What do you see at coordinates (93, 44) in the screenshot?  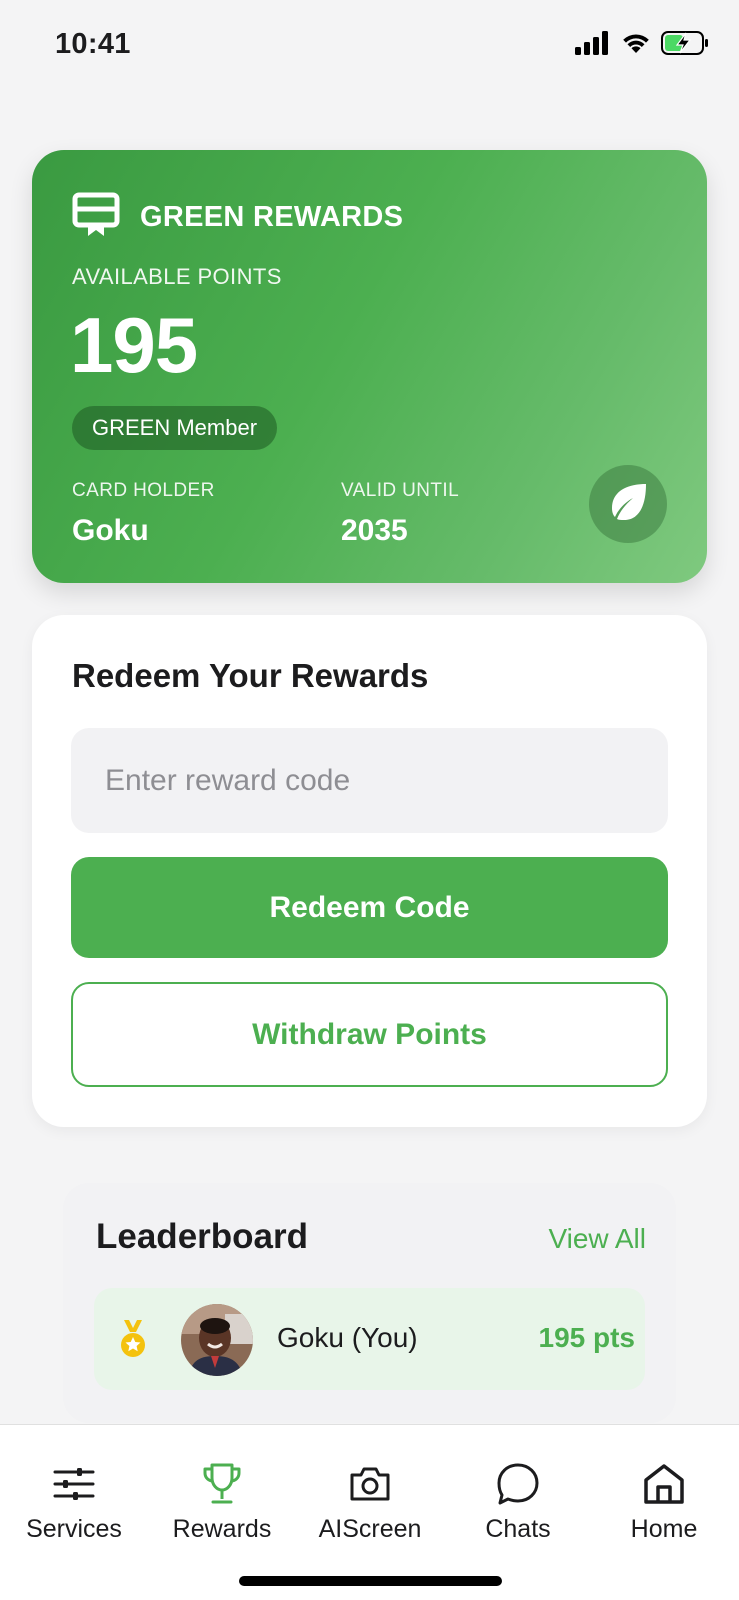 I see `status-time: 10:41` at bounding box center [93, 44].